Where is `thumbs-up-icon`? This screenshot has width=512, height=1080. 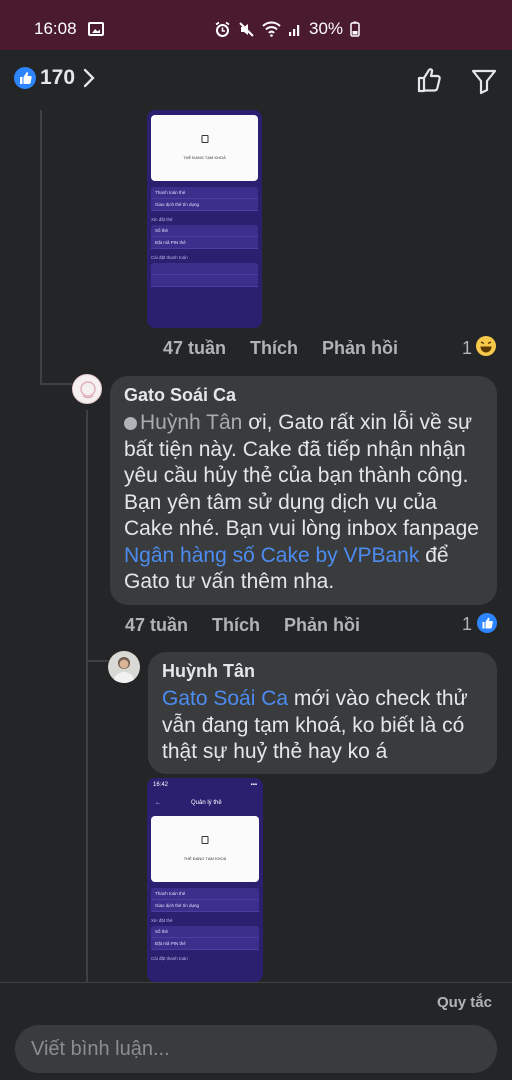
thumbs-up-icon is located at coordinates (429, 80).